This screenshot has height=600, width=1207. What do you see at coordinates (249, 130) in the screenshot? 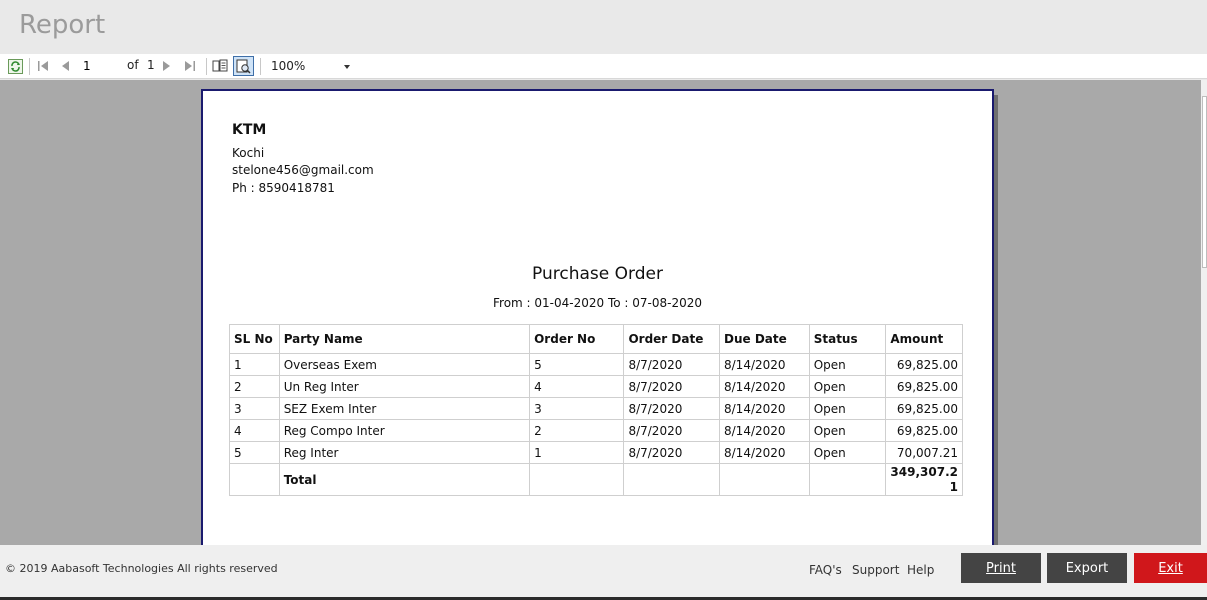
I see `company-name: KTM` at bounding box center [249, 130].